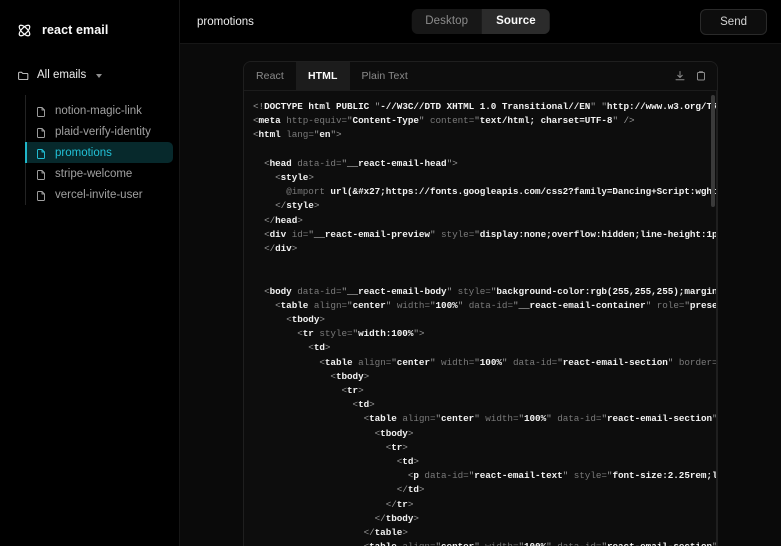  What do you see at coordinates (23, 75) in the screenshot?
I see `folder-icon` at bounding box center [23, 75].